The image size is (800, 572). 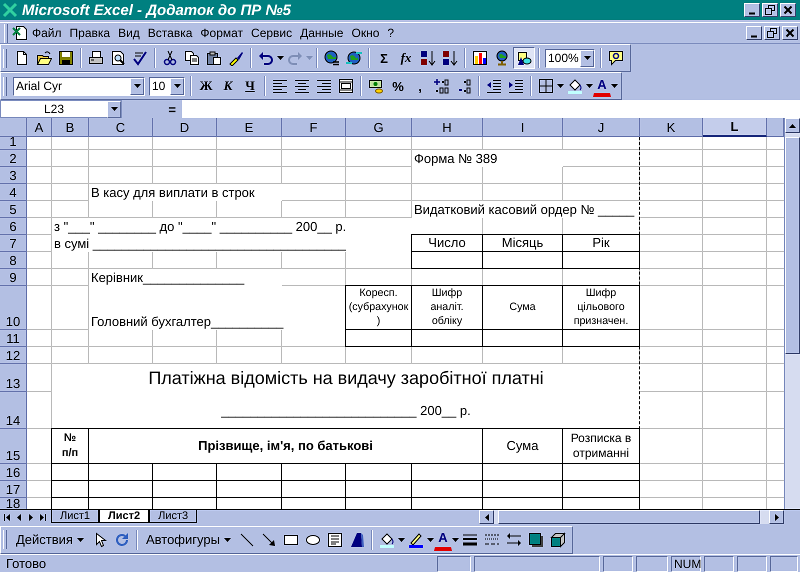 I want to click on function-button: fx, so click(x=406, y=58).